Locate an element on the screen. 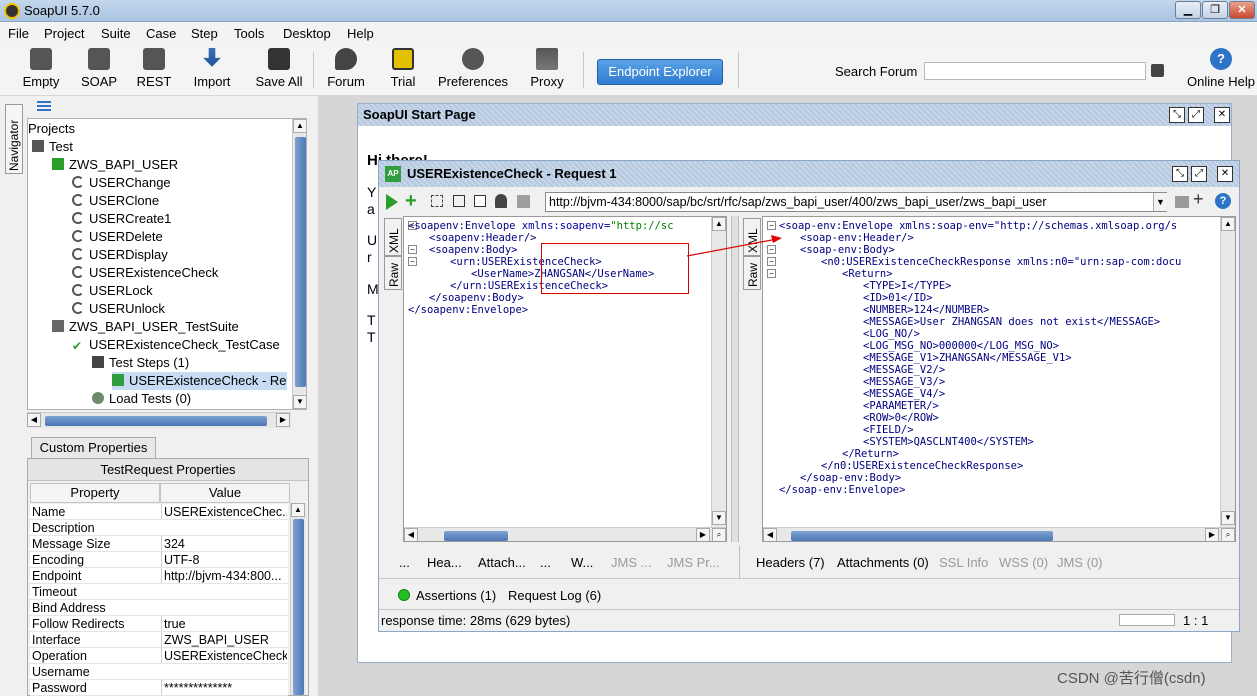  chevron-down-icon: ▼ is located at coordinates (1160, 202).